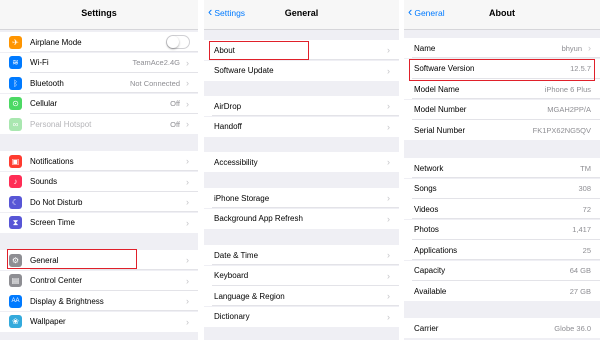  Describe the element at coordinates (178, 42) in the screenshot. I see `settings-item-airplane-mode-toggle` at that location.